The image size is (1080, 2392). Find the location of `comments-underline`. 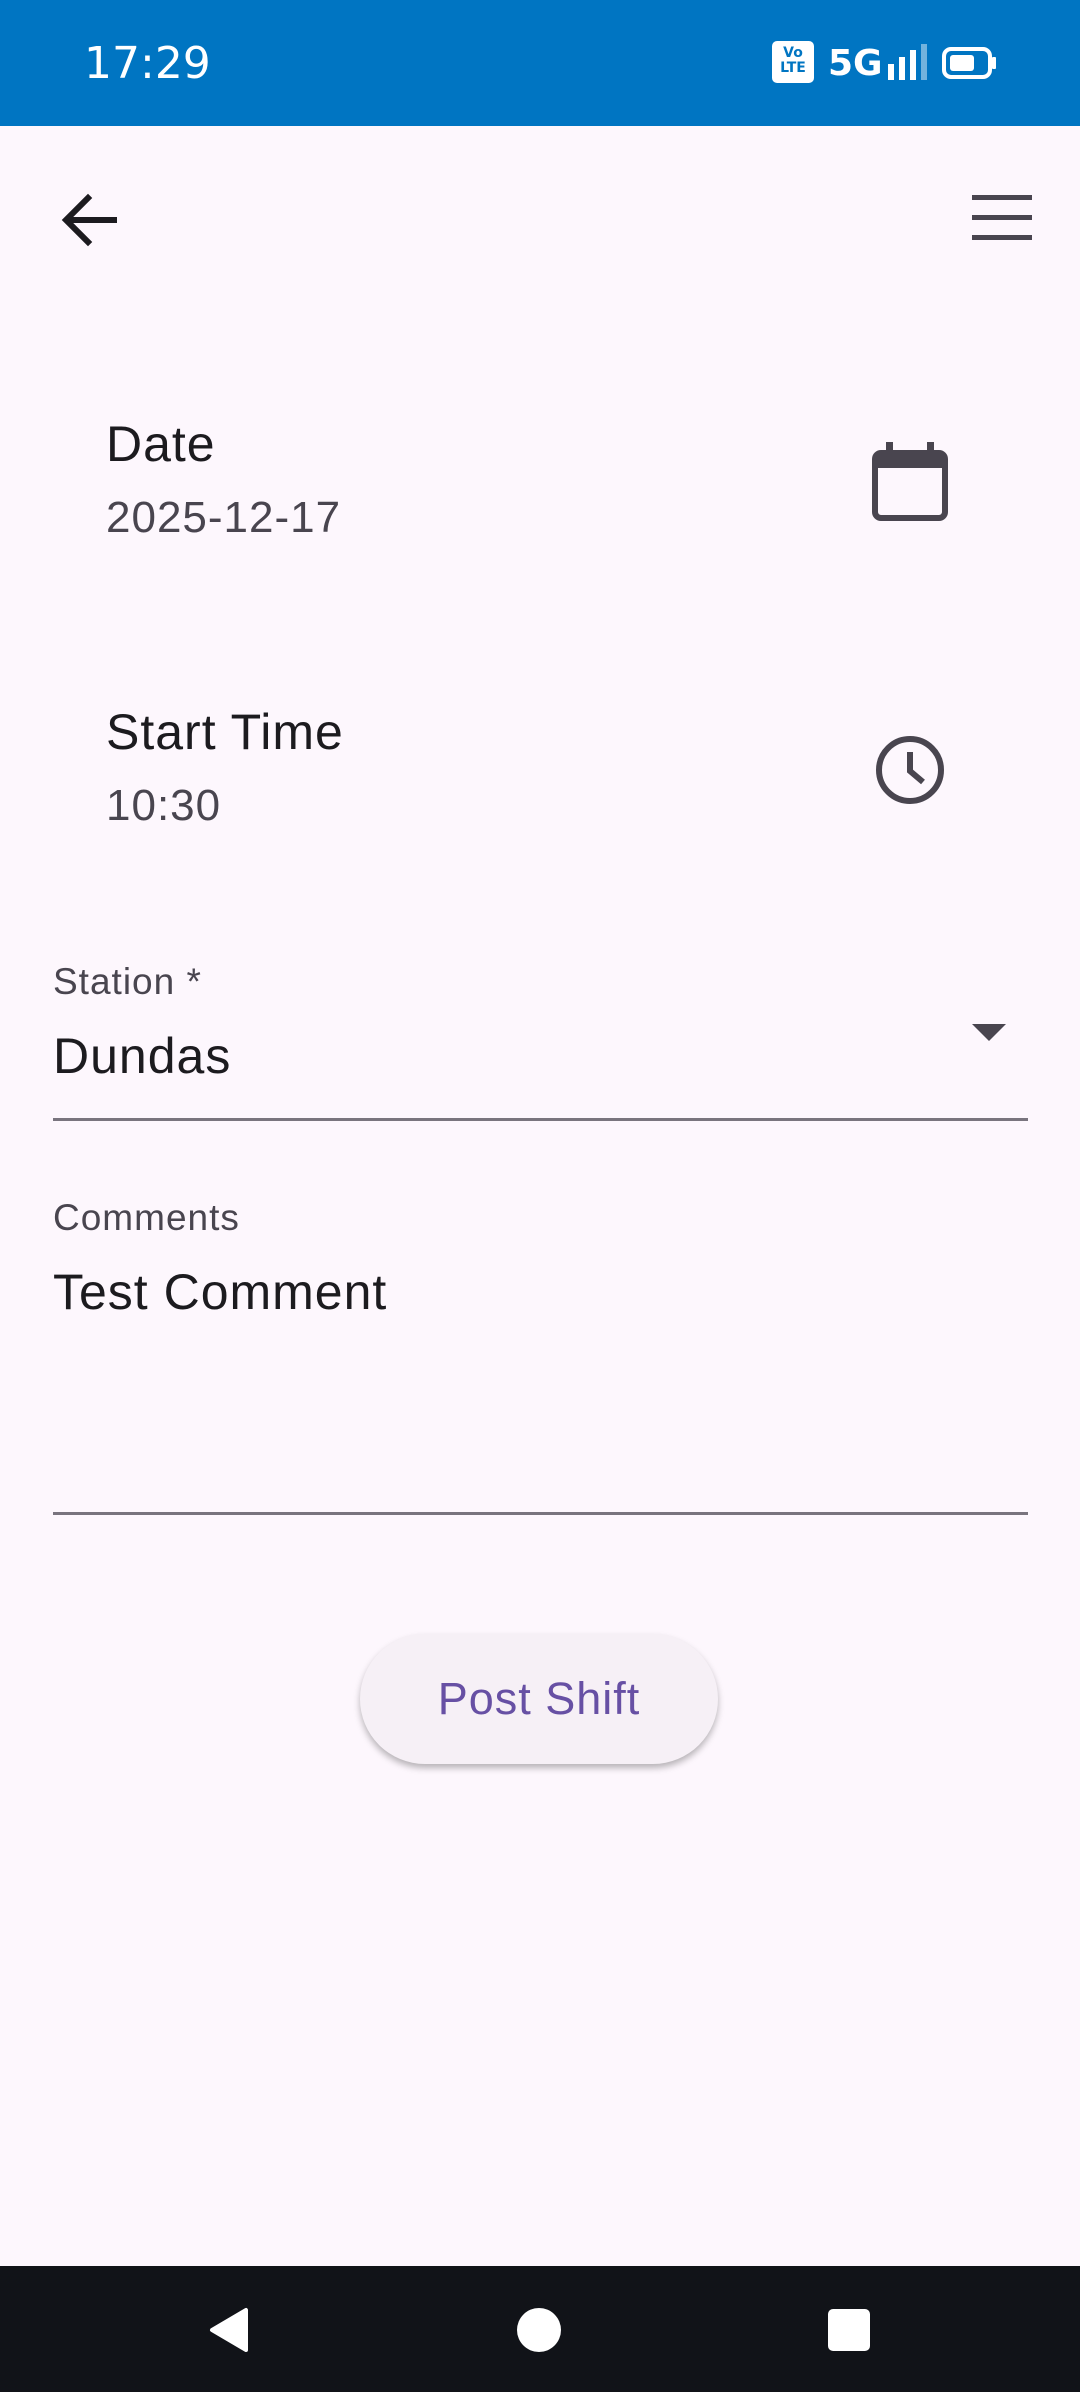

comments-underline is located at coordinates (540, 1513).